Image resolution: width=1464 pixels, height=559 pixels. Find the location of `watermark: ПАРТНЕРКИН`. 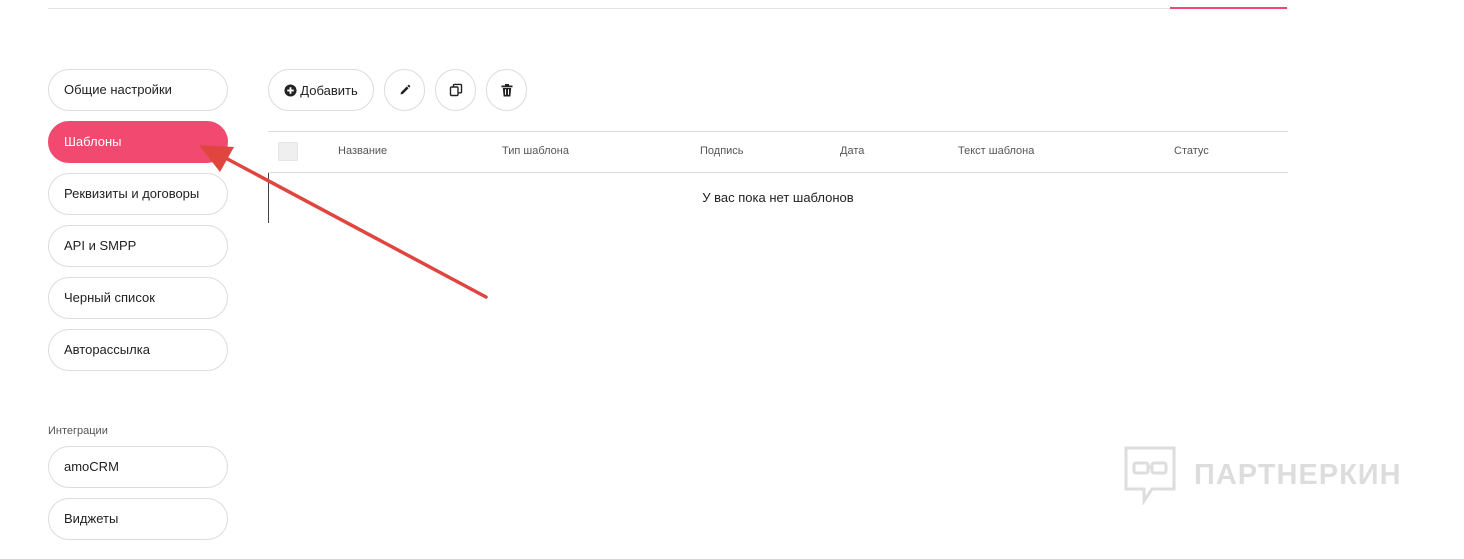

watermark: ПАРТНЕРКИН is located at coordinates (1262, 475).